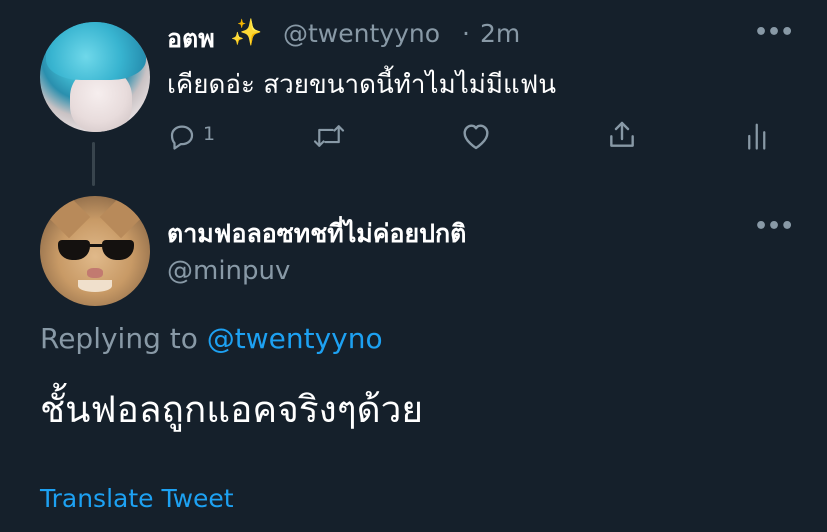  I want to click on replying-to-mention-link: @twentyyno, so click(295, 338).